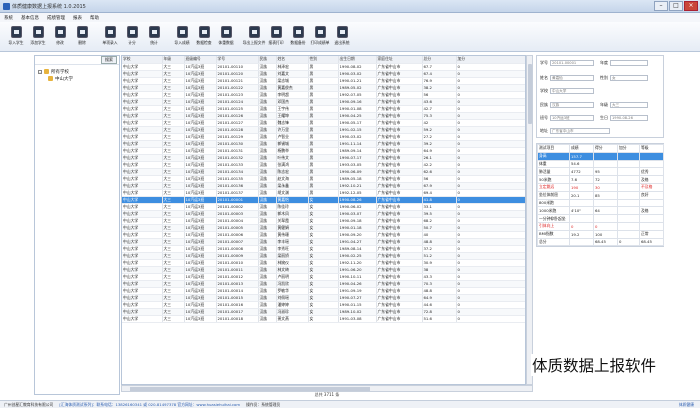 The width and height of the screenshot is (700, 420). I want to click on toolbar-button-14: 退出系统, so click(342, 37).